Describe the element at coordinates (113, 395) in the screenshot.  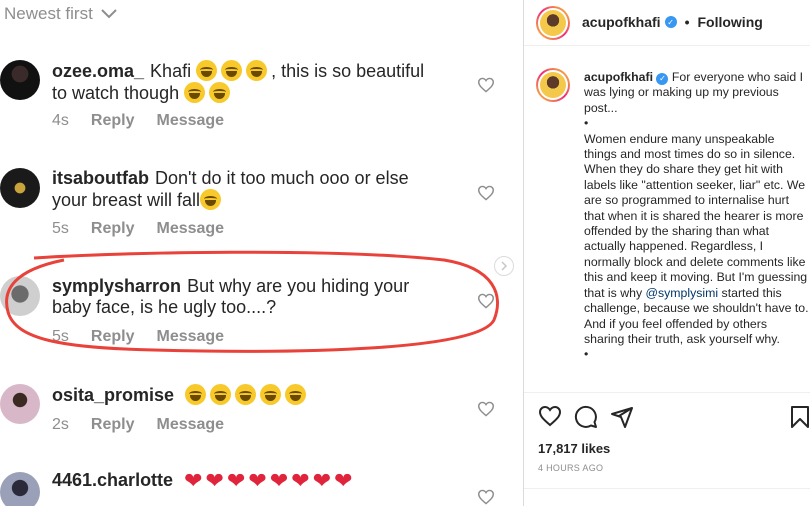
I see `comment-username: osita_promise` at that location.